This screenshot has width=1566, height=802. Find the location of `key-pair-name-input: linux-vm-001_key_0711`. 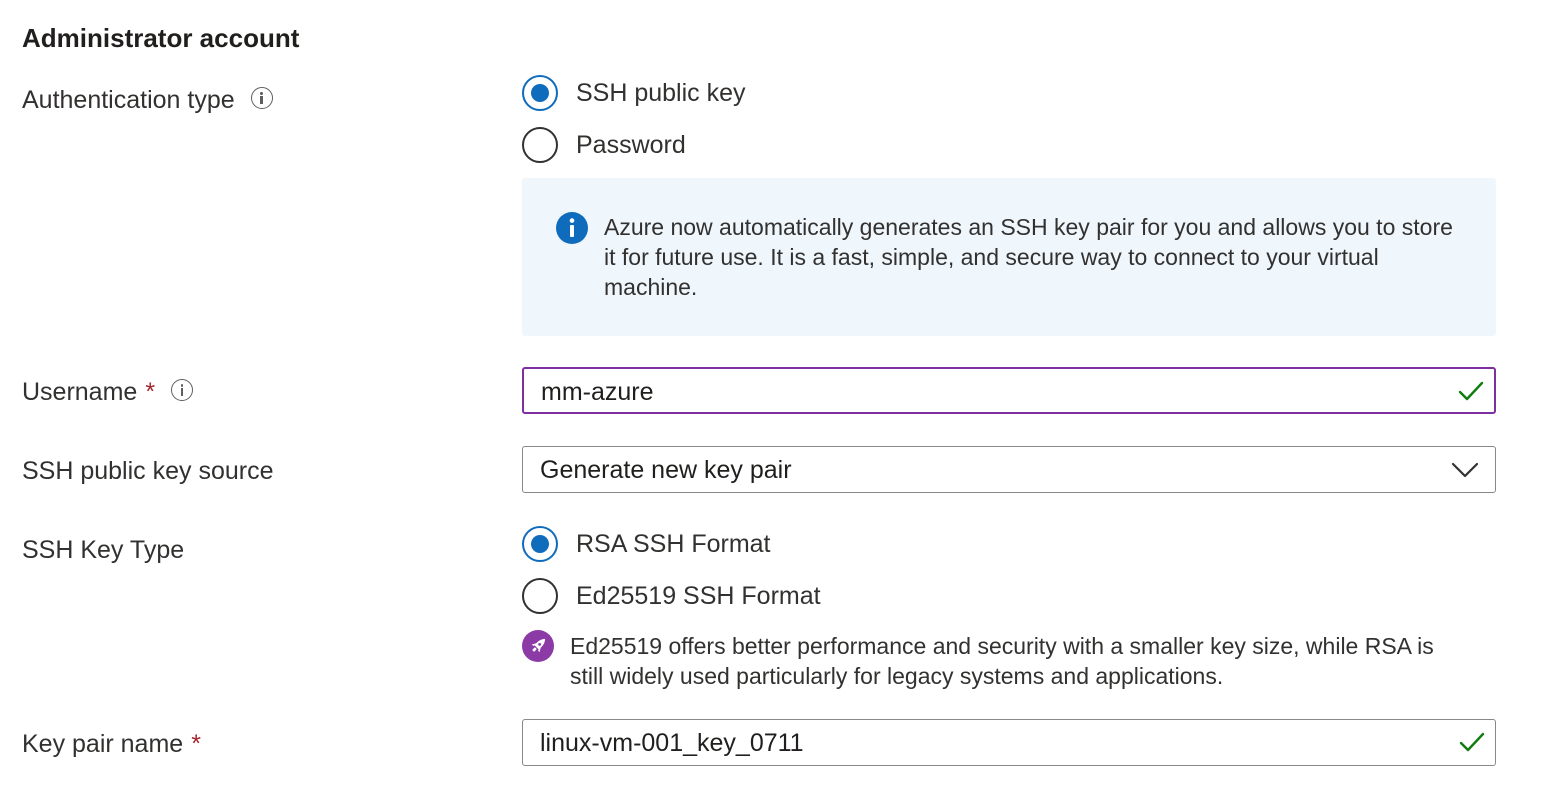

key-pair-name-input: linux-vm-001_key_0711 is located at coordinates (1009, 742).